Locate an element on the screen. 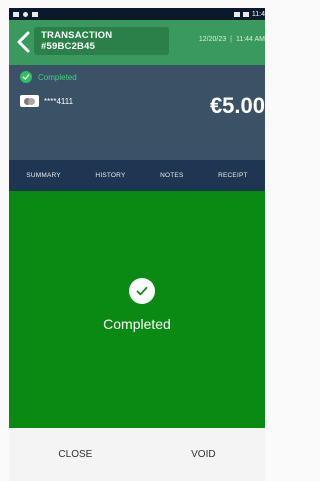  message-status-icon is located at coordinates (35, 14).